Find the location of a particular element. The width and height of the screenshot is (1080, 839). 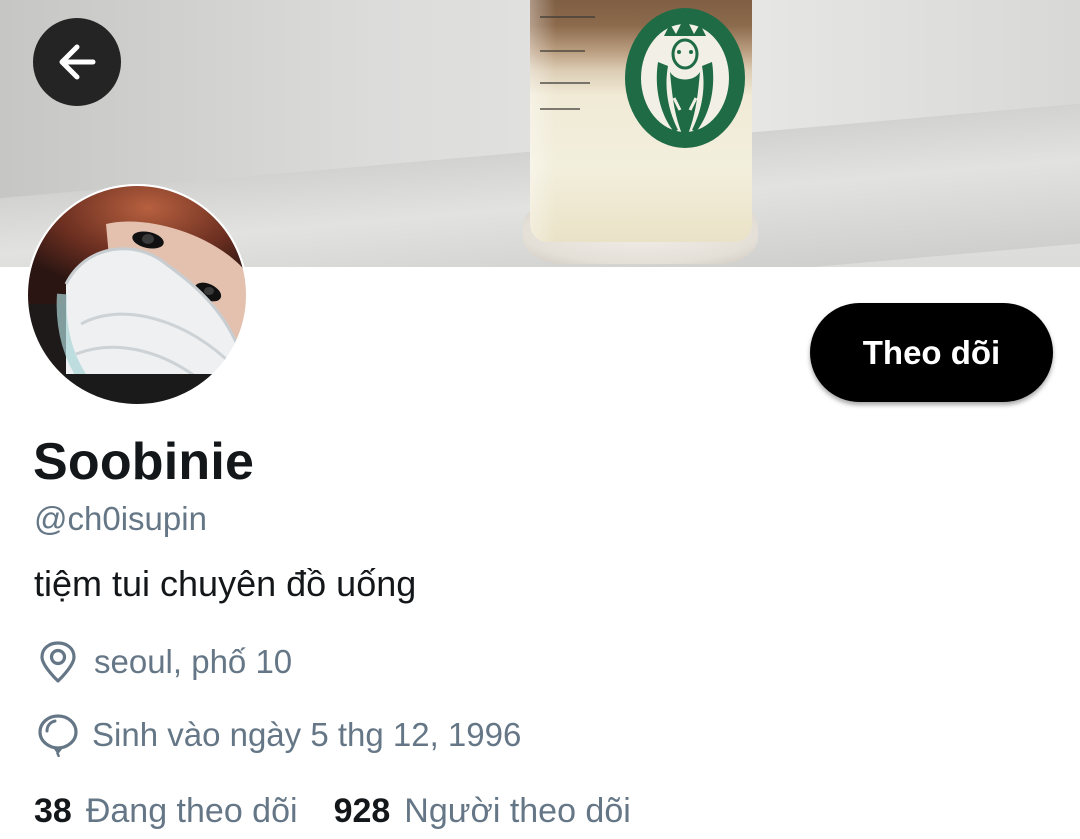

profile-birthday: Sinh vào ngày 5 thg 12, 1996 is located at coordinates (278, 735).